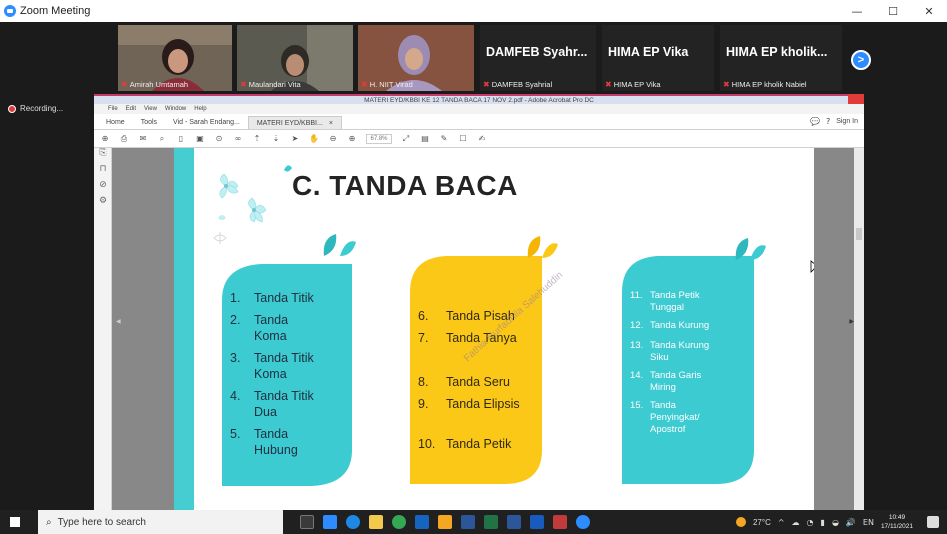 This screenshot has height=534, width=947. What do you see at coordinates (105, 139) in the screenshot?
I see `create-icon: ⊕` at bounding box center [105, 139].